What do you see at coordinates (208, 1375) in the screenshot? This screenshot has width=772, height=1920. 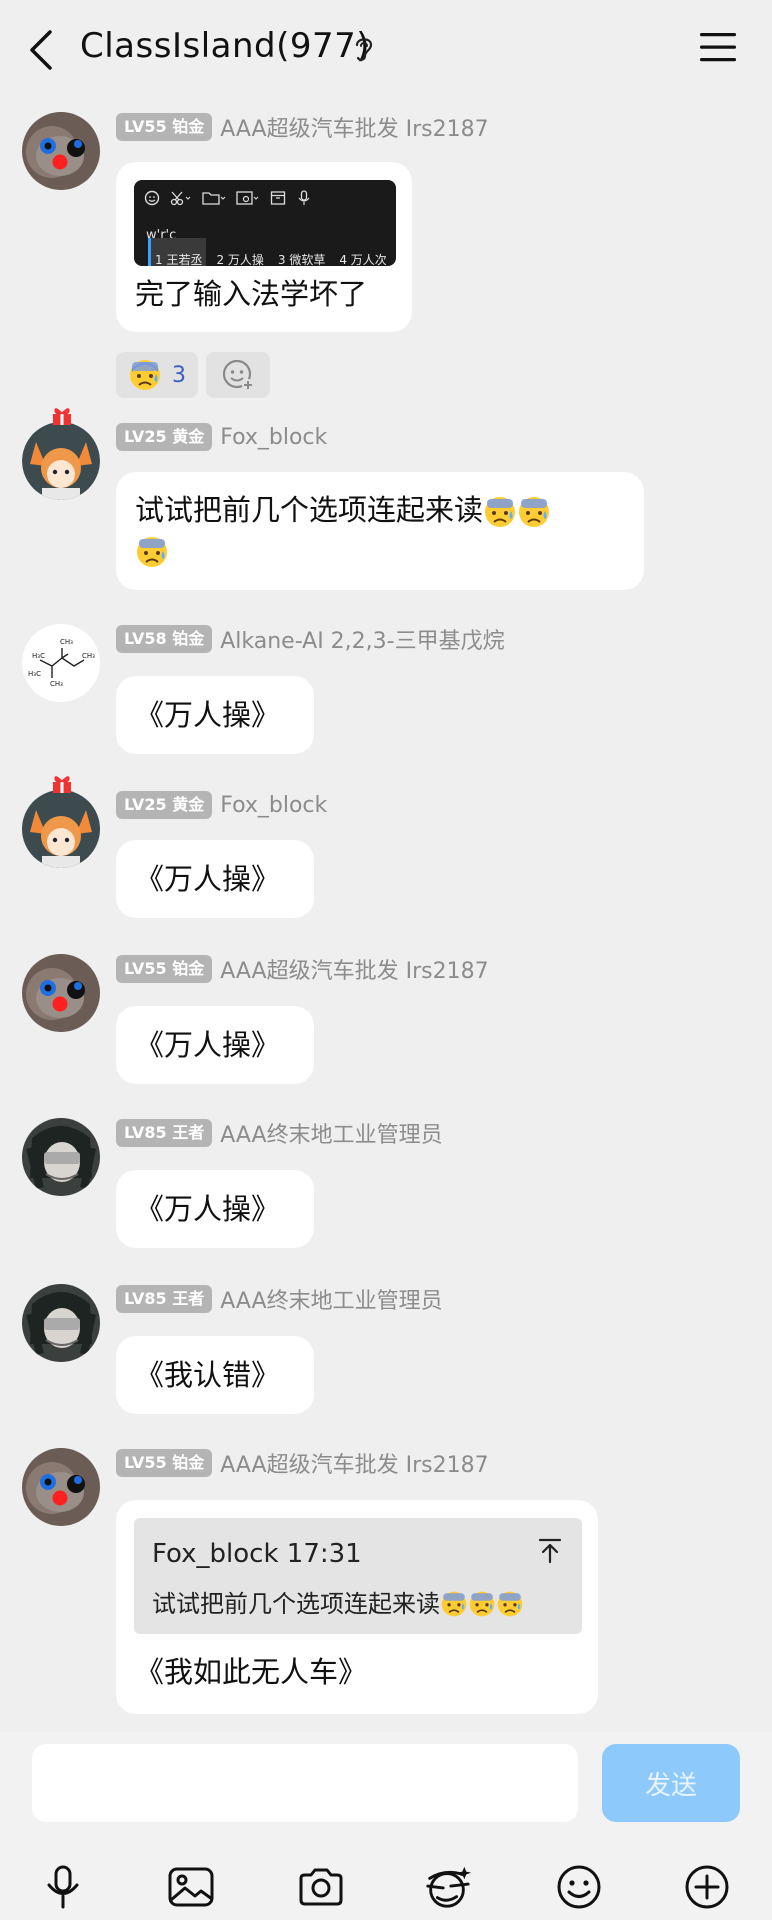 I see `message-text: 《我认错》` at bounding box center [208, 1375].